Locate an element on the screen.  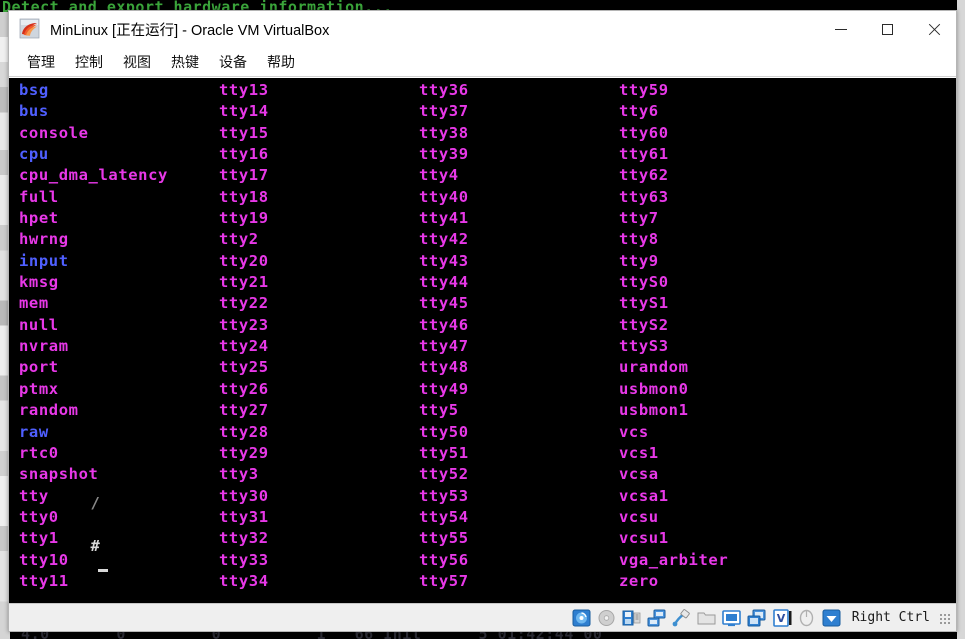
terminal-entry: tty29 is located at coordinates (244, 452).